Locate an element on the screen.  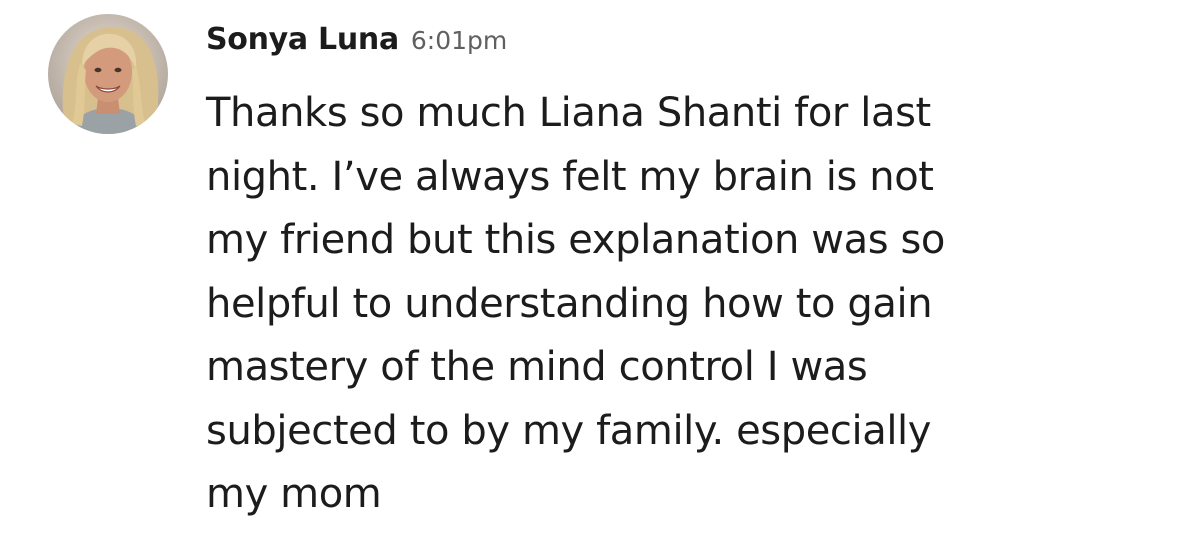
message-text-line: Thanks so much Liana Shanti for last is located at coordinates (568, 113).